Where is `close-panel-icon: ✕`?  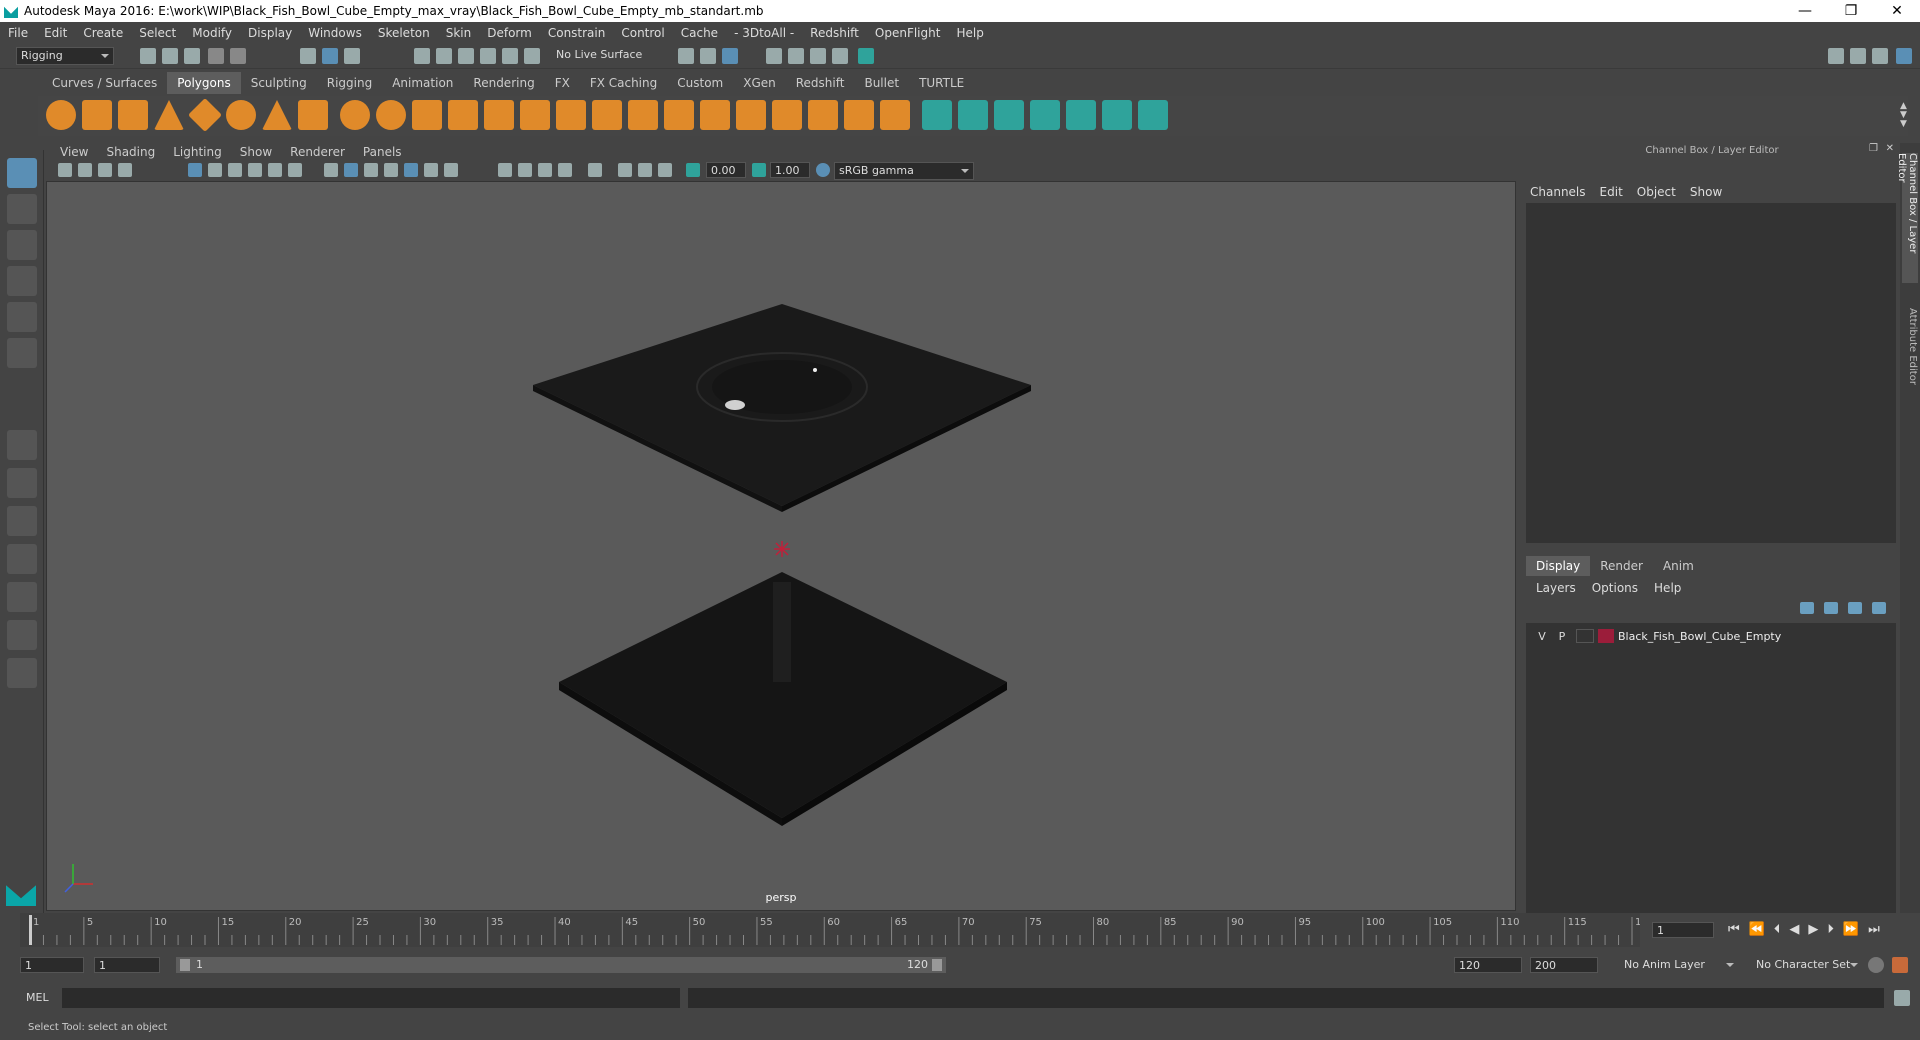 close-panel-icon: ✕ is located at coordinates (1890, 148).